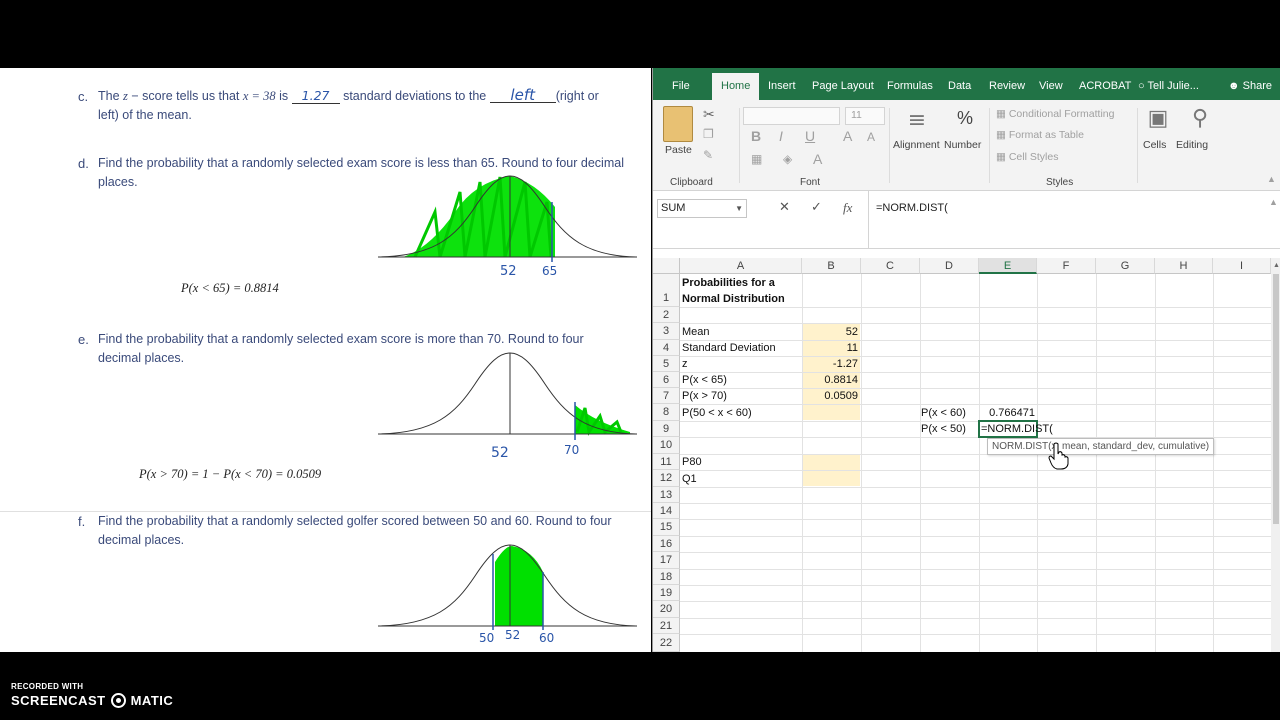 The height and width of the screenshot is (720, 1280). What do you see at coordinates (831, 266) in the screenshot?
I see `column-header-b: B` at bounding box center [831, 266].